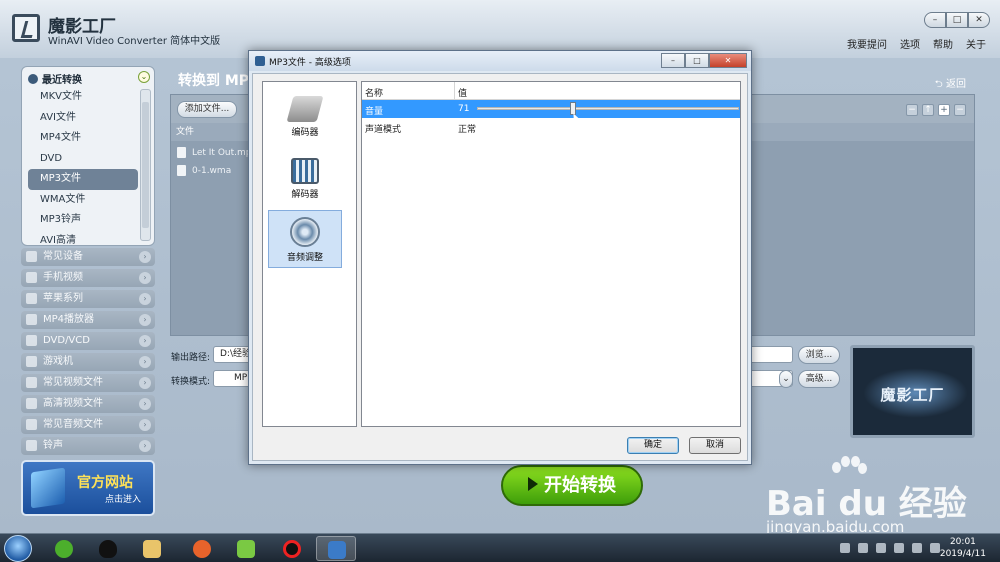  I want to click on close-icon: ✕, so click(979, 20).